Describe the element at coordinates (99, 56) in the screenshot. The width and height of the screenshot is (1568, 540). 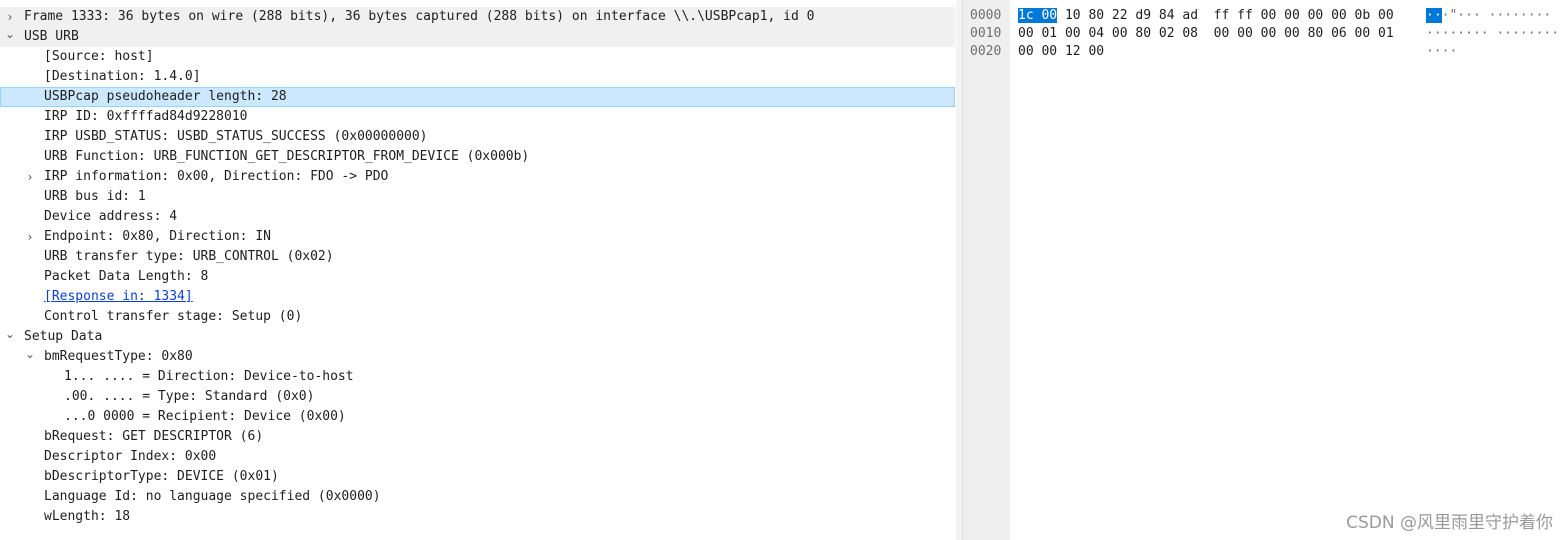
I see `tree-row-label: [Source: host]` at that location.